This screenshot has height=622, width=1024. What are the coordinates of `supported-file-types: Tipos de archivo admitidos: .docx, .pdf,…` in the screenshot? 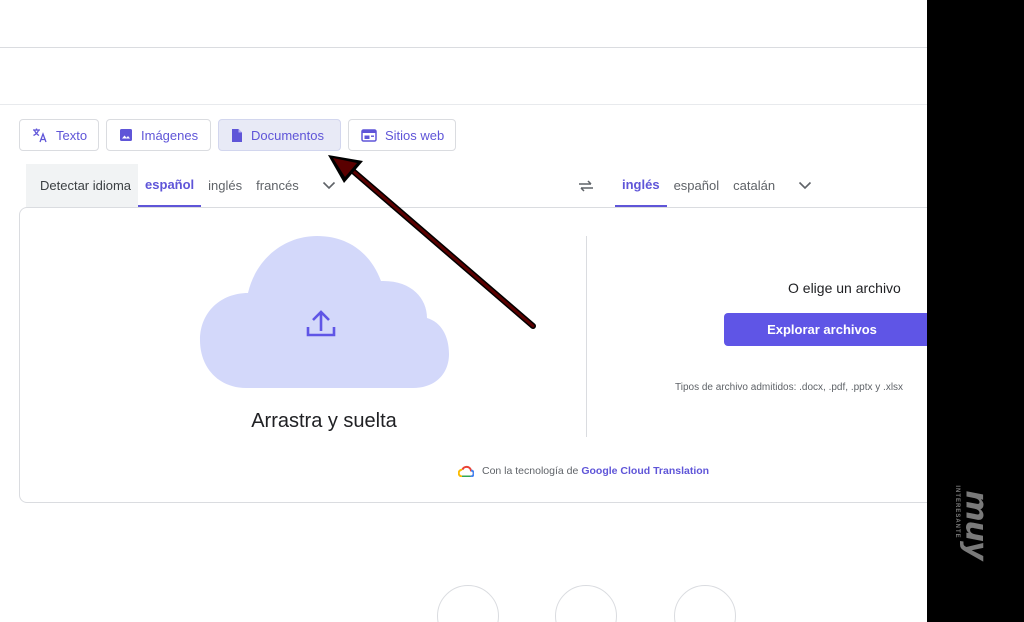 It's located at (789, 387).